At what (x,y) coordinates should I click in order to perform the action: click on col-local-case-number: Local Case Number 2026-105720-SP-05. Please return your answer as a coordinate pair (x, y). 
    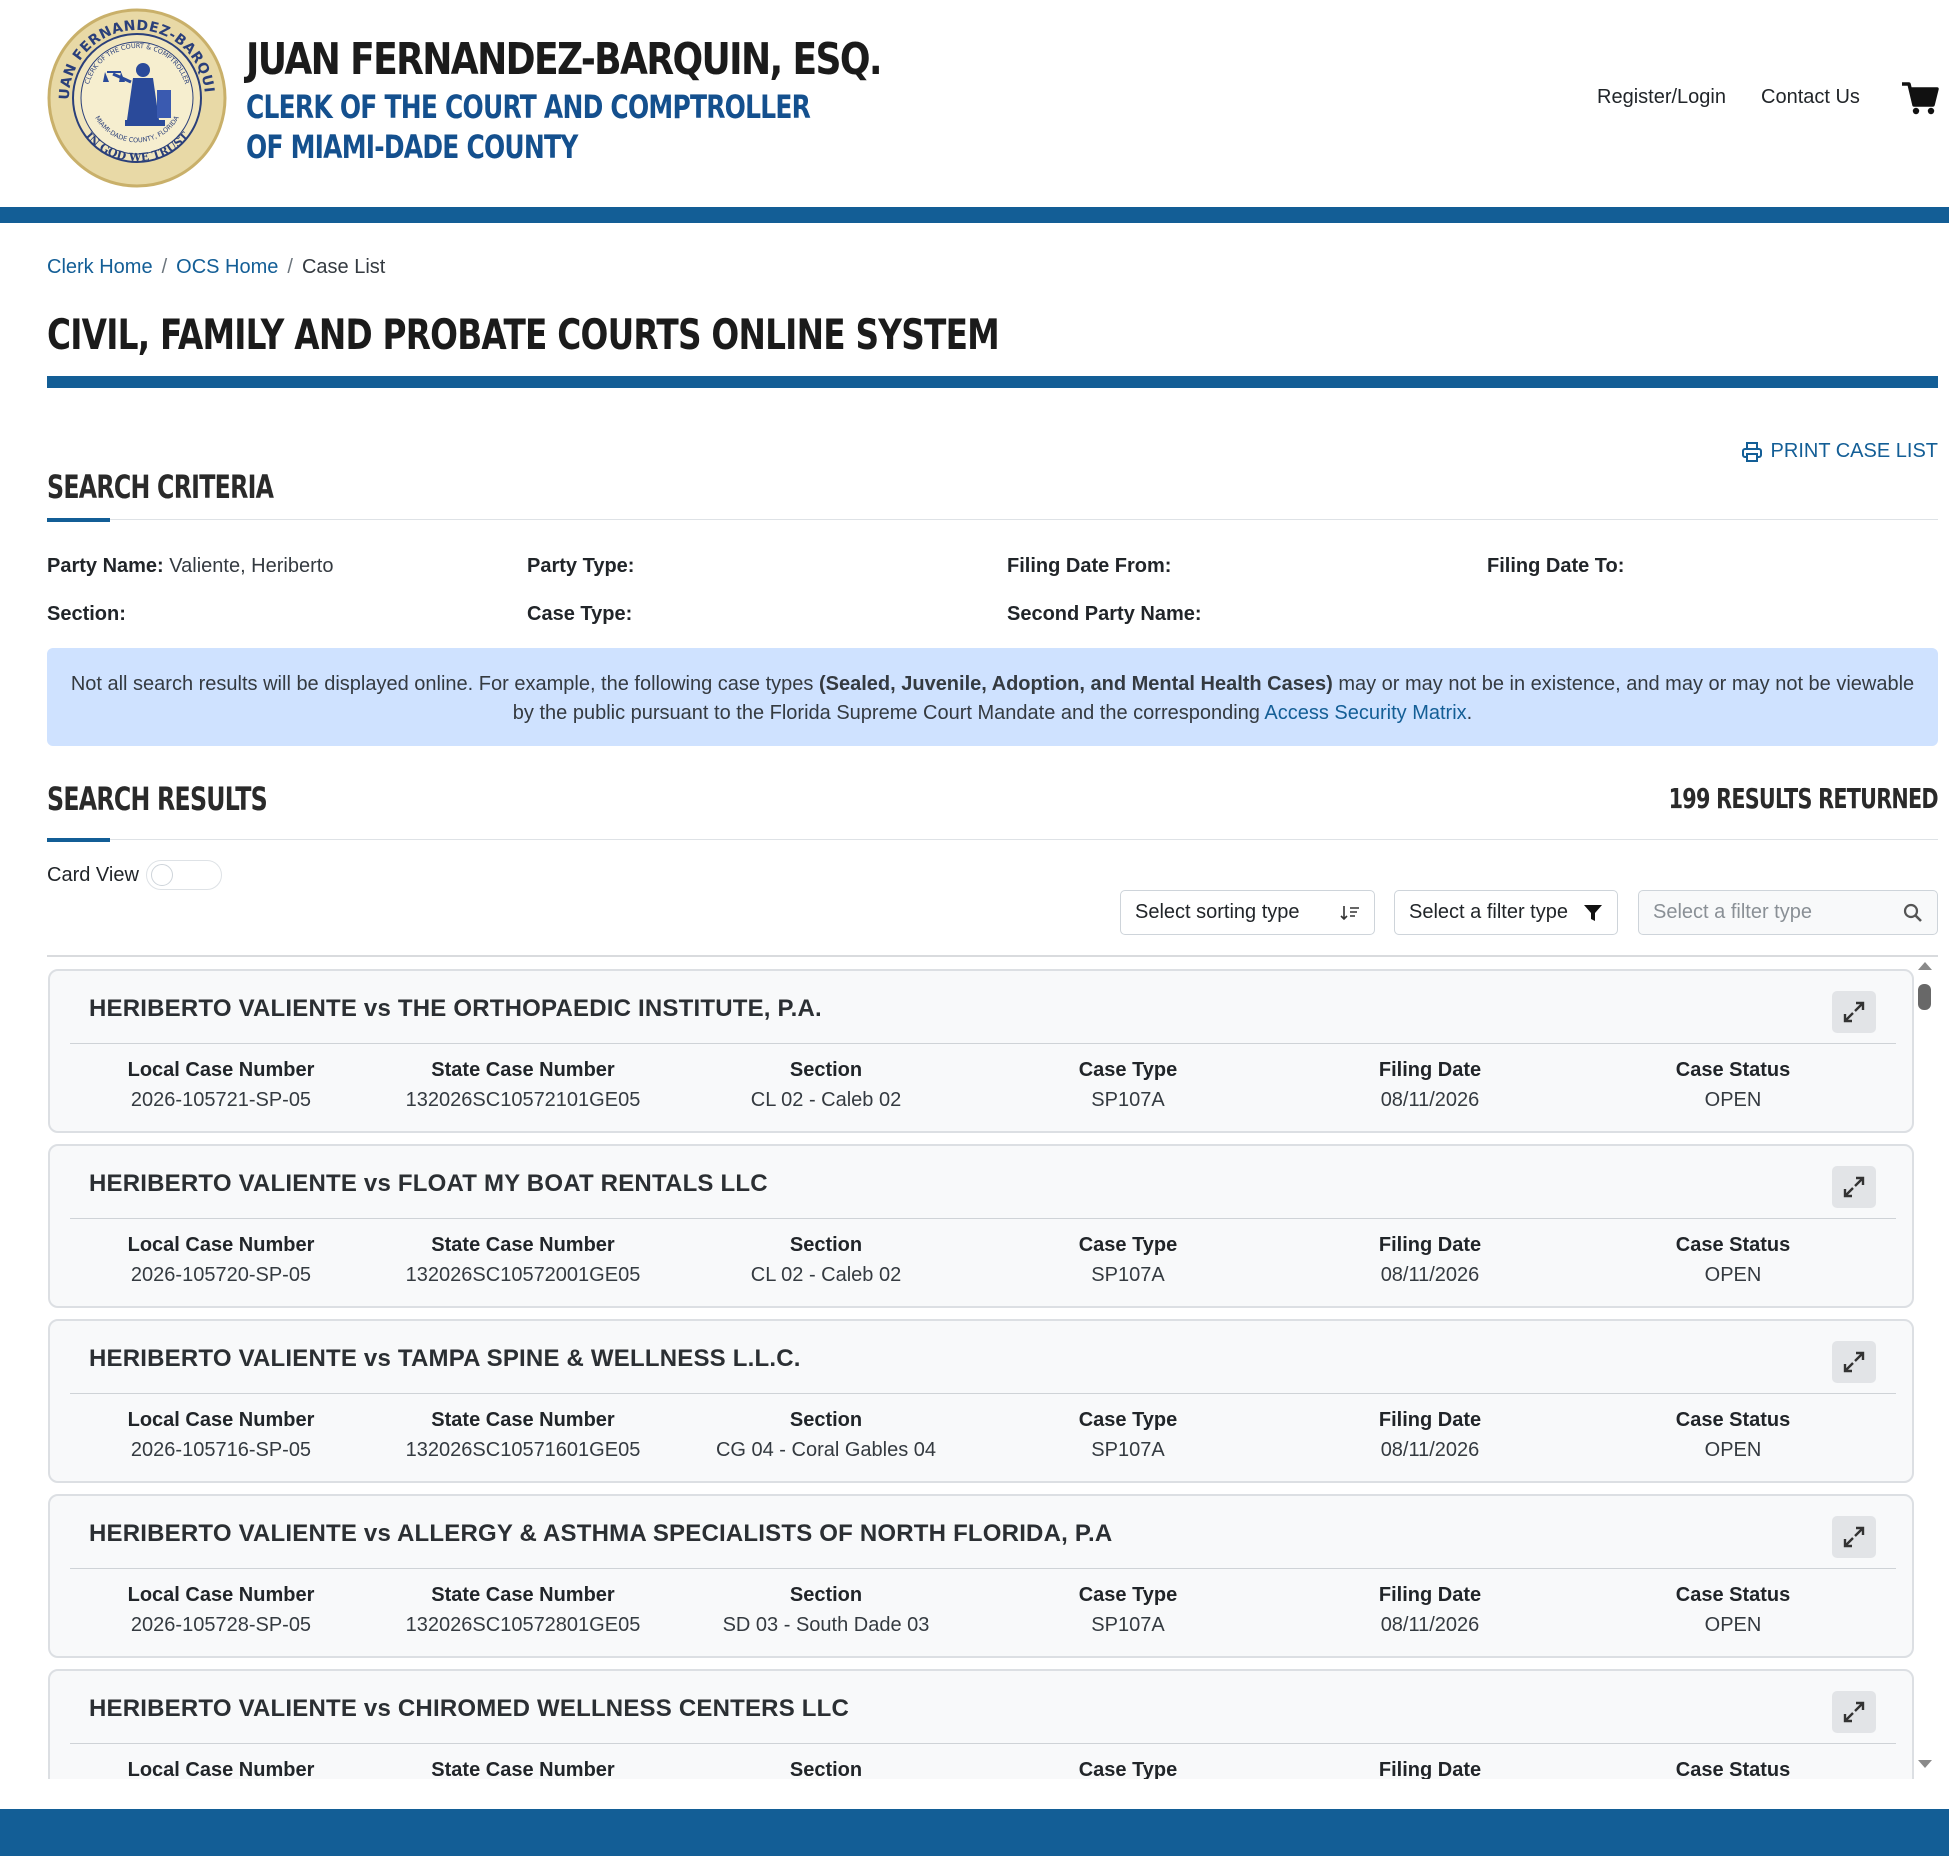
    Looking at the image, I should click on (221, 1260).